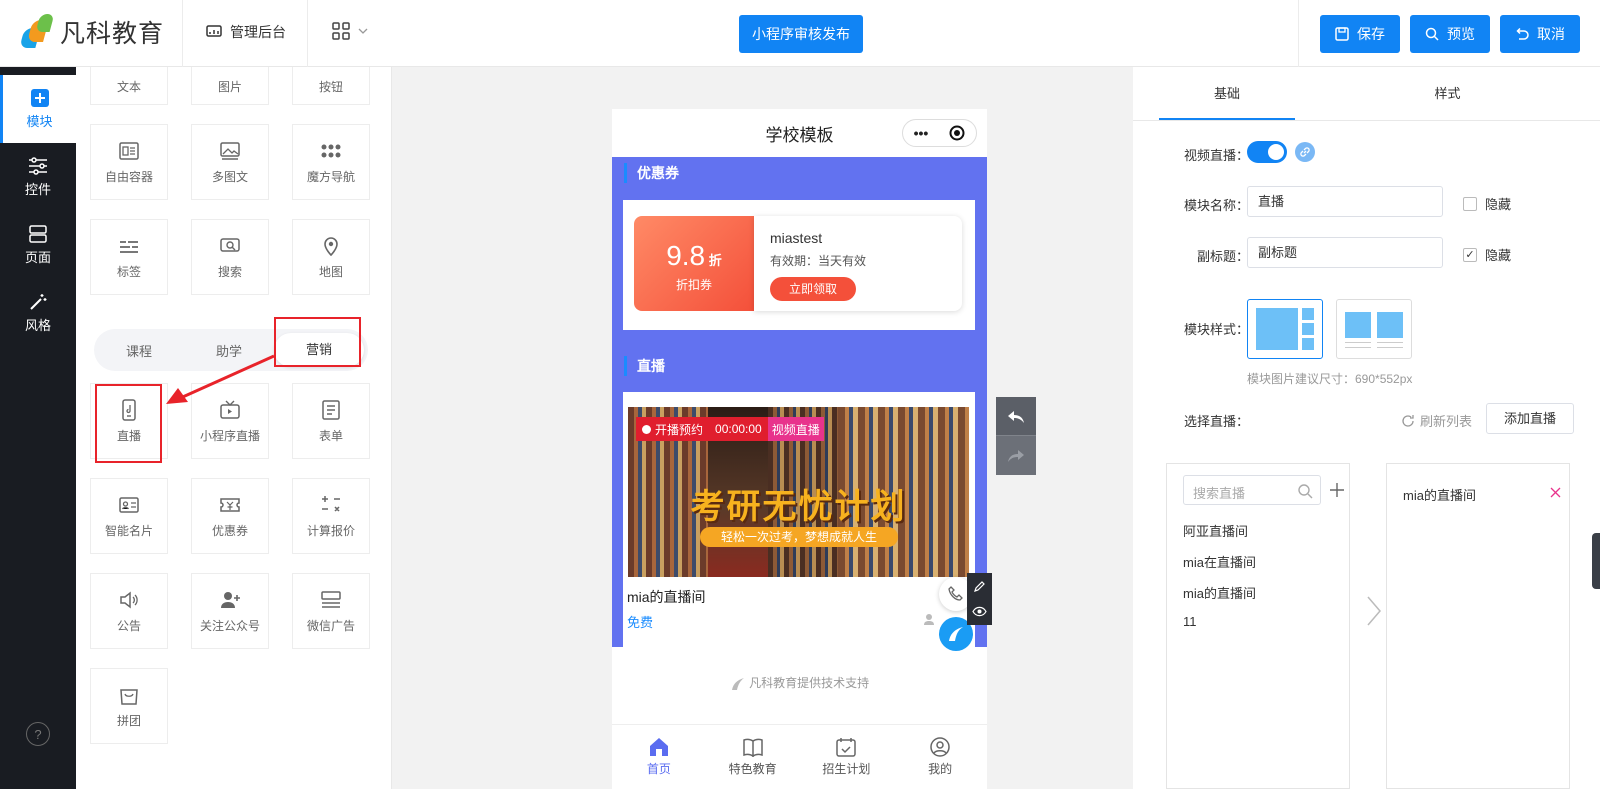 The height and width of the screenshot is (789, 1600). What do you see at coordinates (979, 611) in the screenshot?
I see `eye-icon` at bounding box center [979, 611].